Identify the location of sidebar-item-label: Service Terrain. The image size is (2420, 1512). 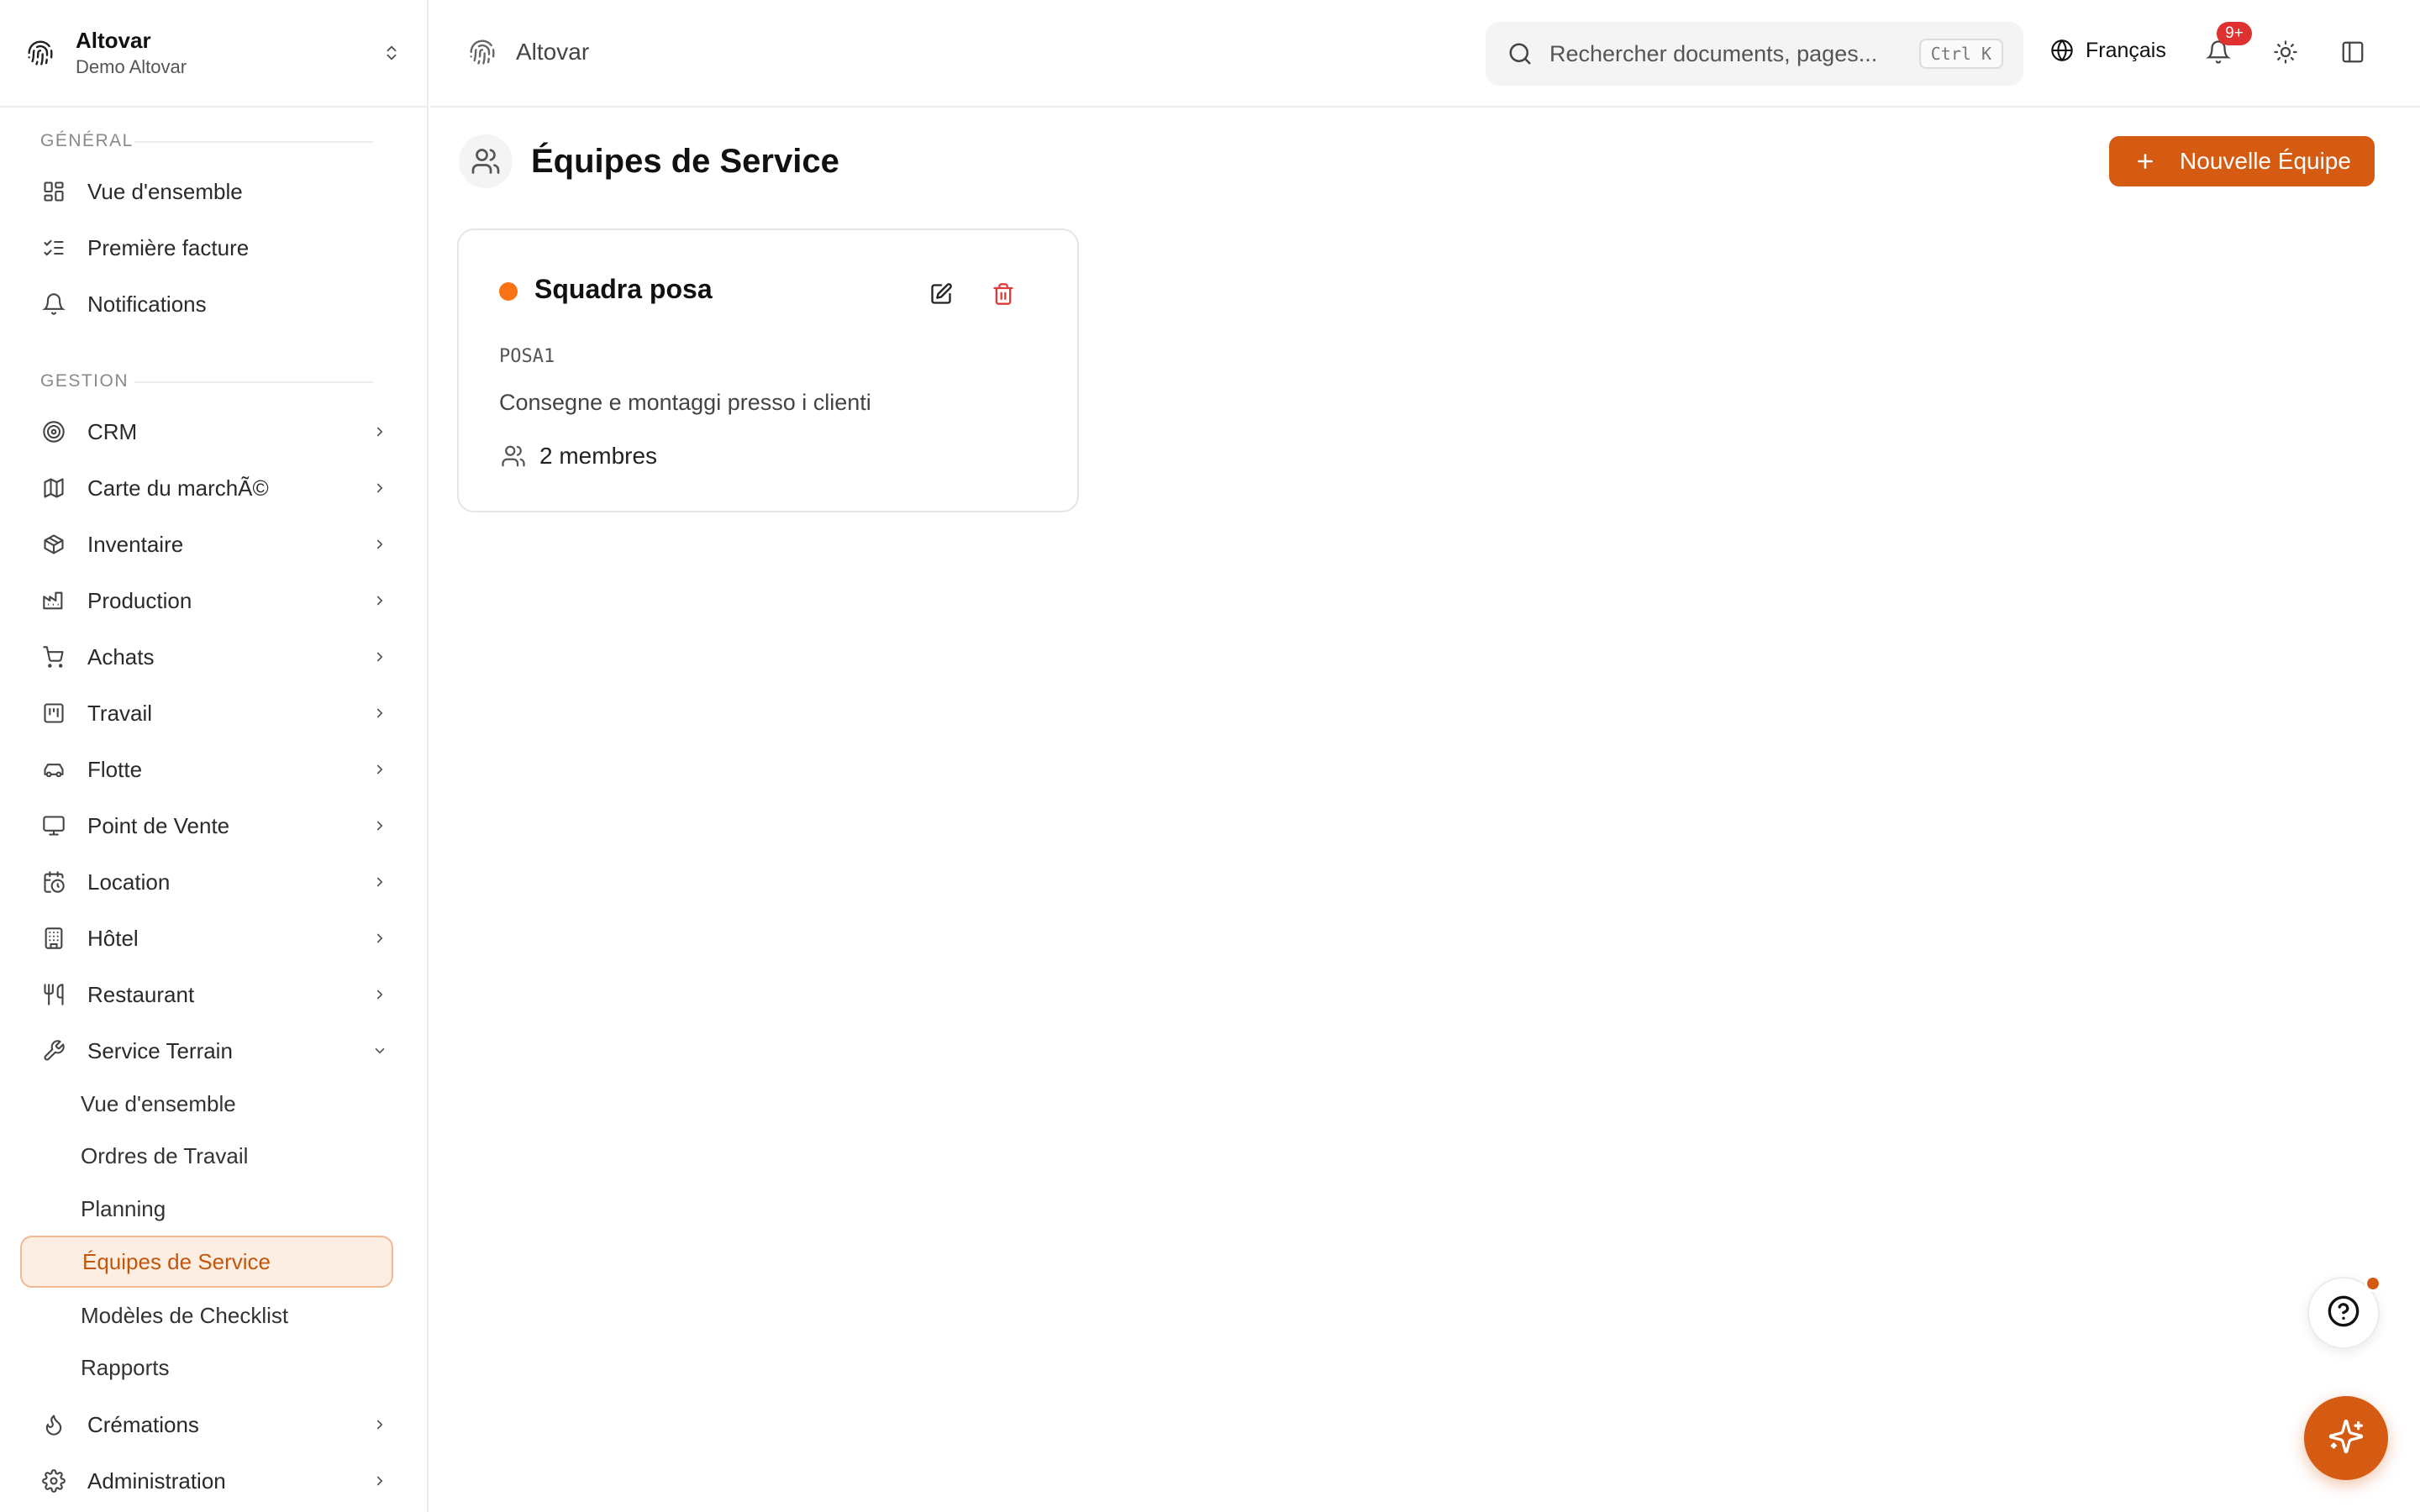
(160, 1050).